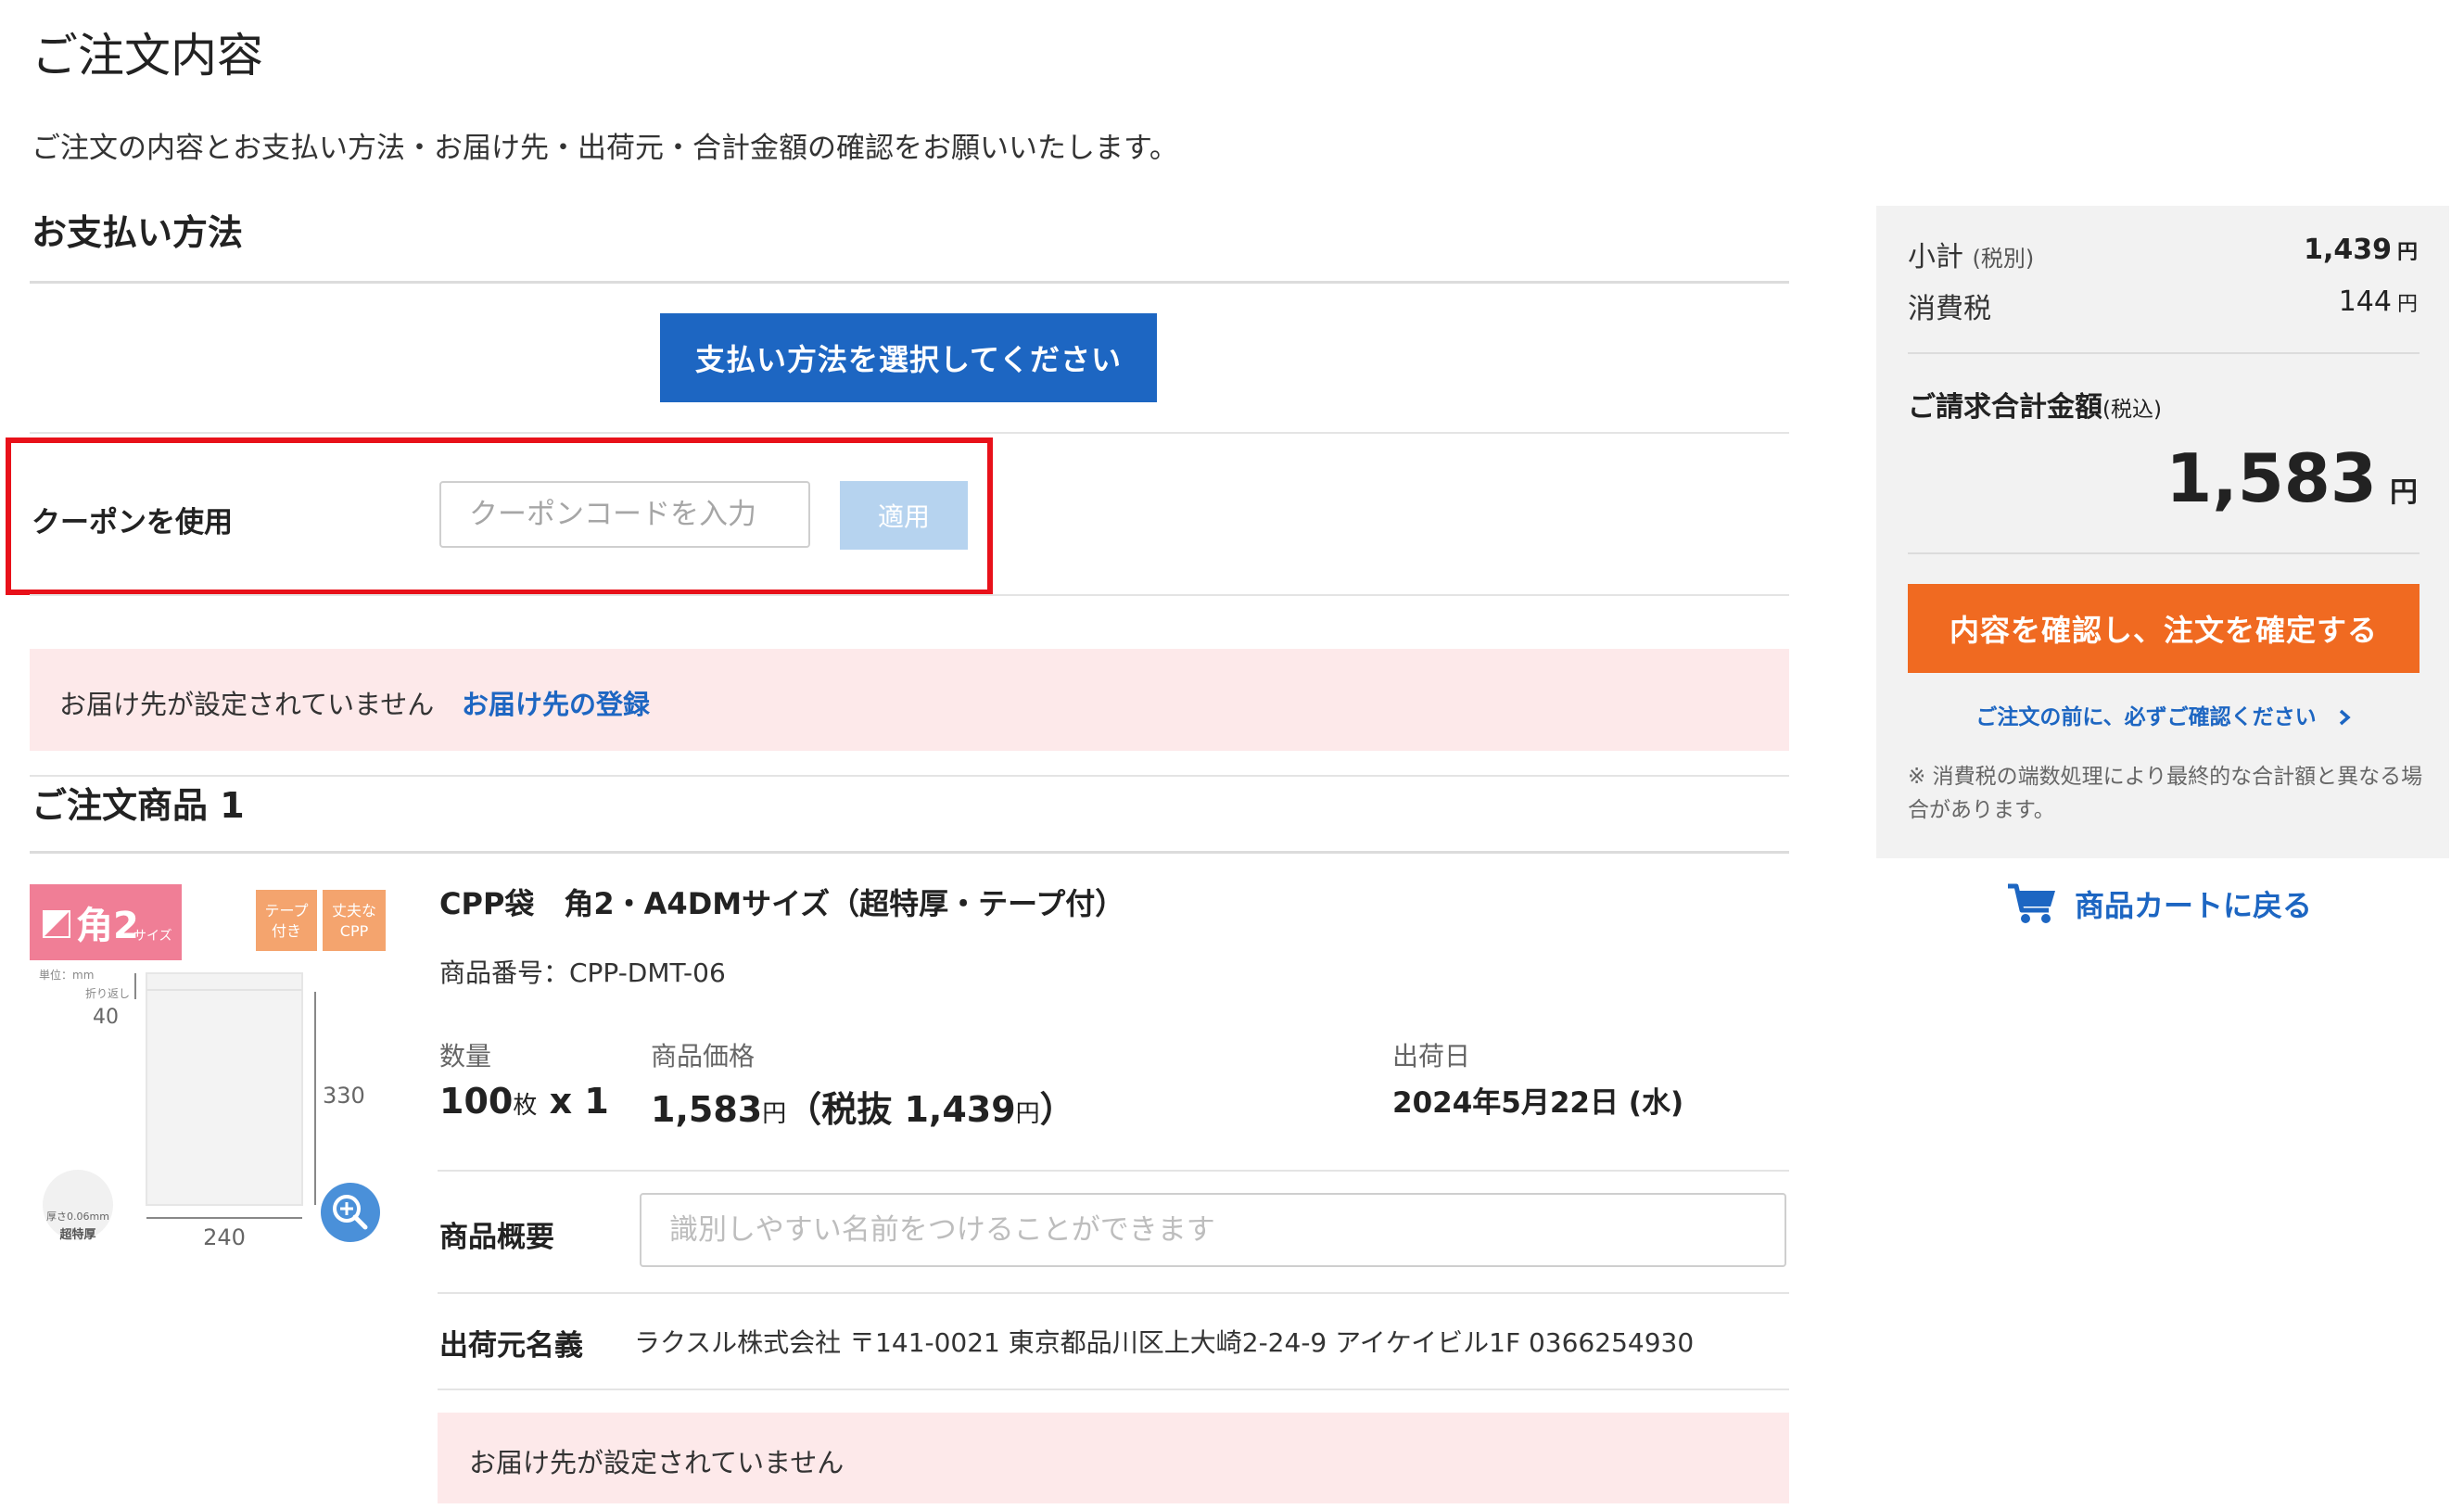 This screenshot has width=2464, height=1509. Describe the element at coordinates (147, 55) in the screenshot. I see `page-title: ご注文内容` at that location.